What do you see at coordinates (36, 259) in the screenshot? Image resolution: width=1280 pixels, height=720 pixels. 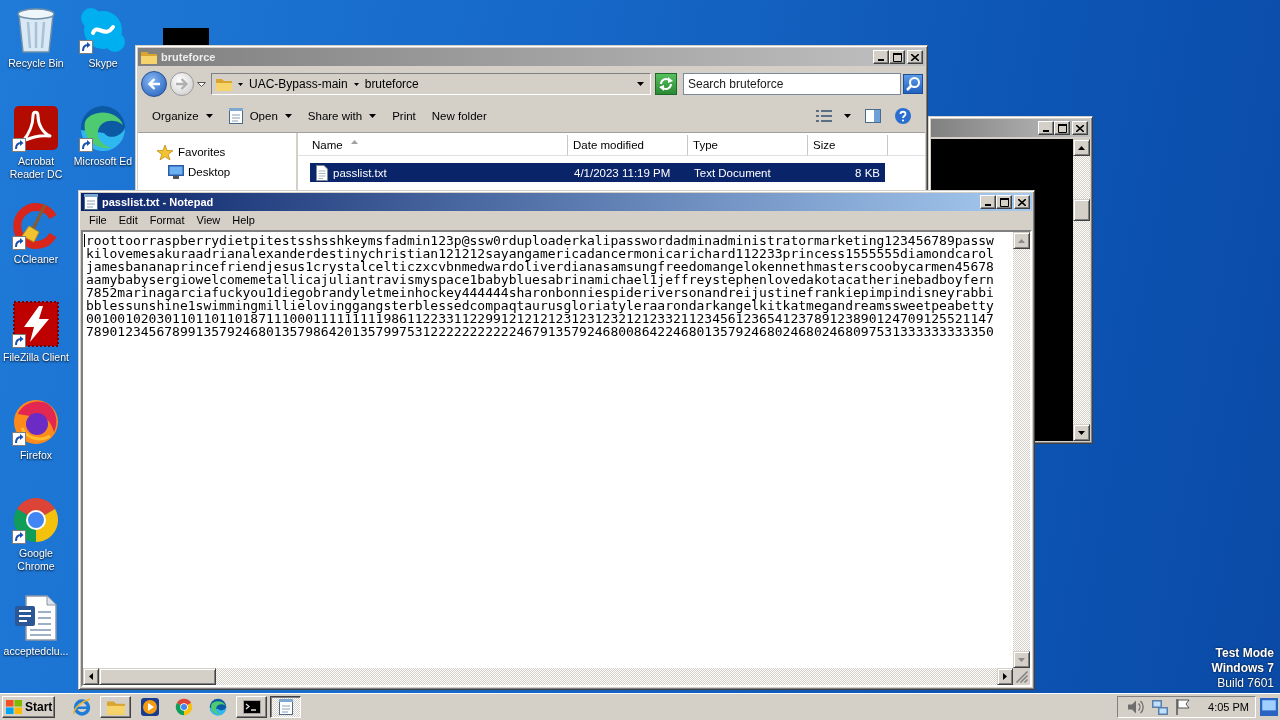 I see `desktop-icon-label: CCleaner` at bounding box center [36, 259].